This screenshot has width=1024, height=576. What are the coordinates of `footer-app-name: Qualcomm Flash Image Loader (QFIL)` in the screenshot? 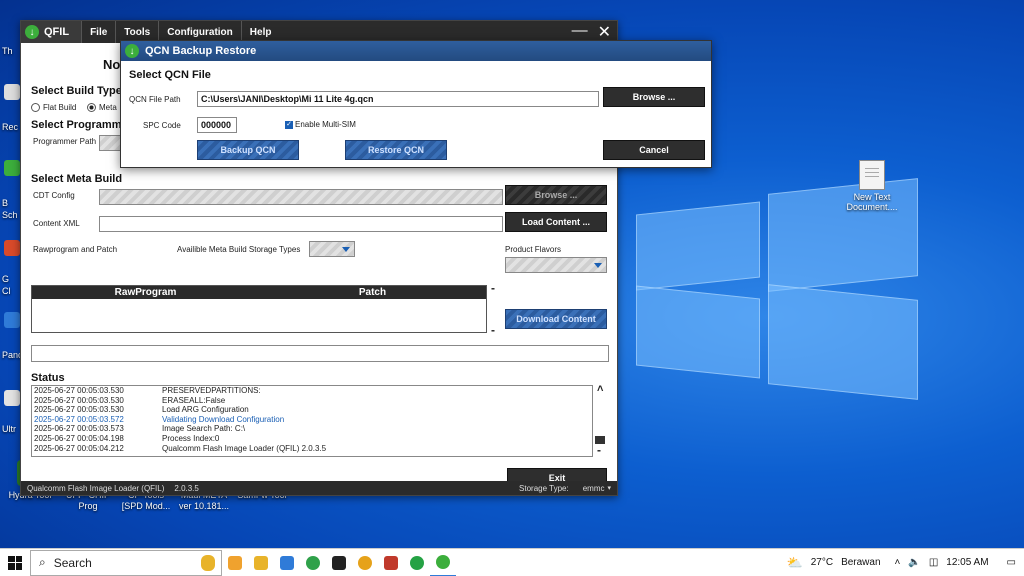 It's located at (96, 488).